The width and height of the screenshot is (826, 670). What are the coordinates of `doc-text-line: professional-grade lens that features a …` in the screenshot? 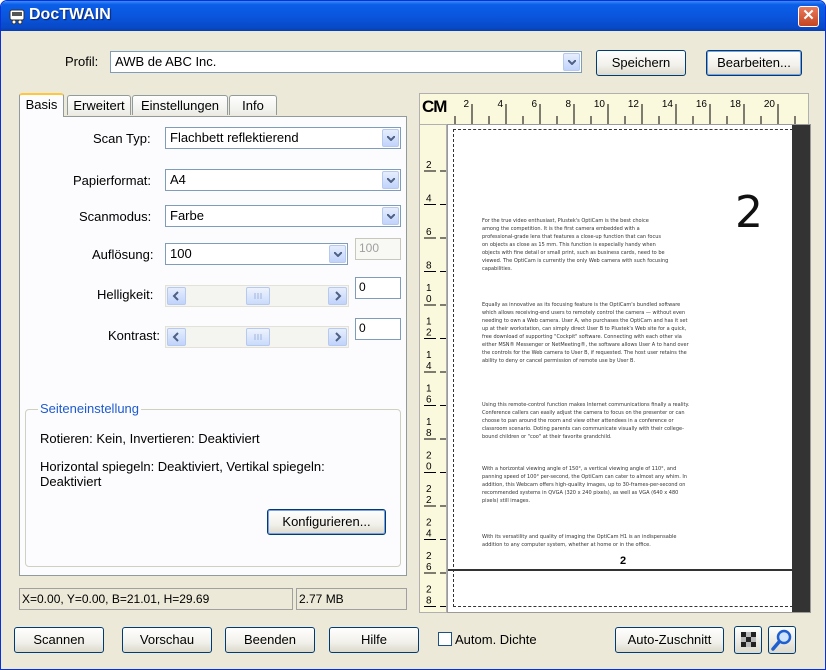 It's located at (571, 237).